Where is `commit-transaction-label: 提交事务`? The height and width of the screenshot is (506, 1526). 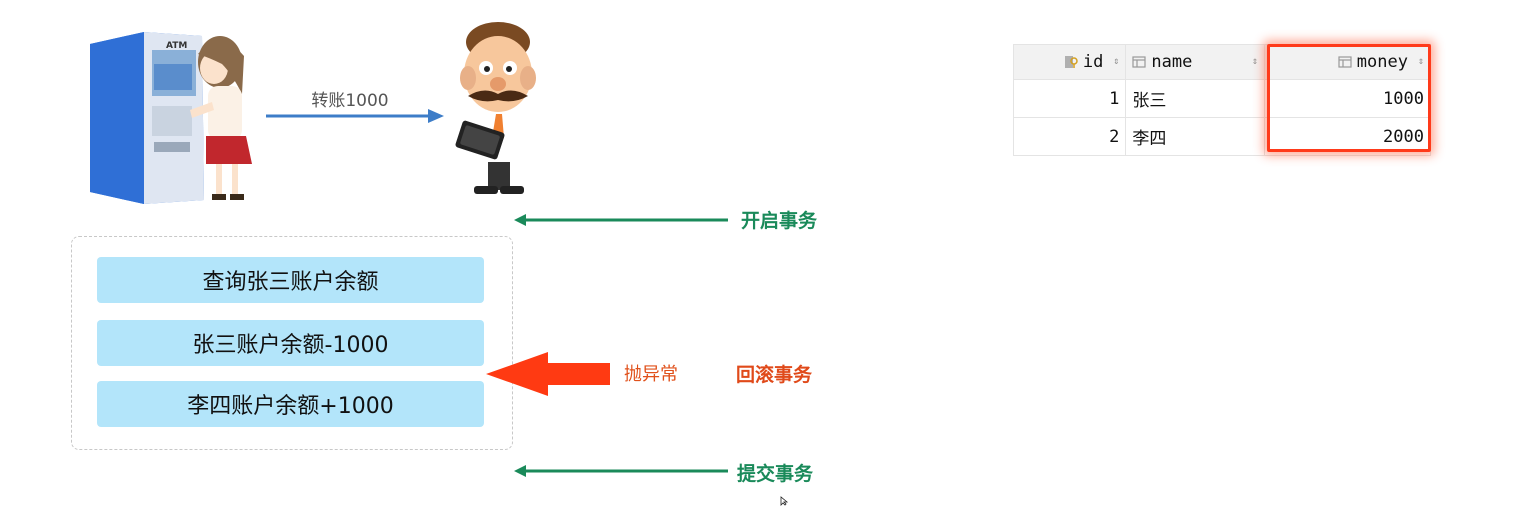 commit-transaction-label: 提交事务 is located at coordinates (775, 474).